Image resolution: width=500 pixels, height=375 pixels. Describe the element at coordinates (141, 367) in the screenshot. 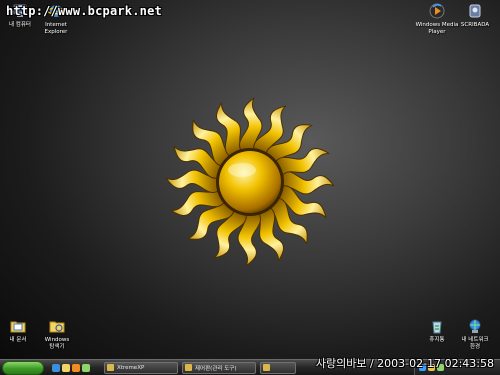

I see `taskbar-button-xtremexp: XtremeXP` at that location.